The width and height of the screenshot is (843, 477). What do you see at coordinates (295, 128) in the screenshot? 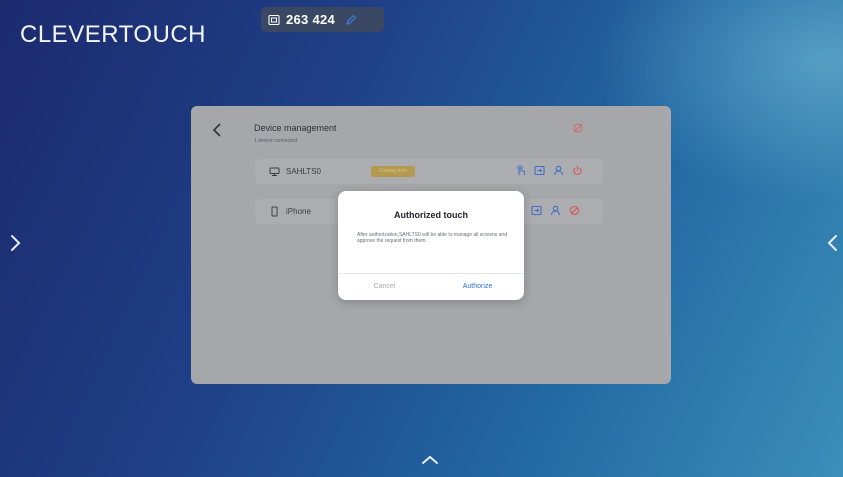
I see `panel-title: Device management` at bounding box center [295, 128].